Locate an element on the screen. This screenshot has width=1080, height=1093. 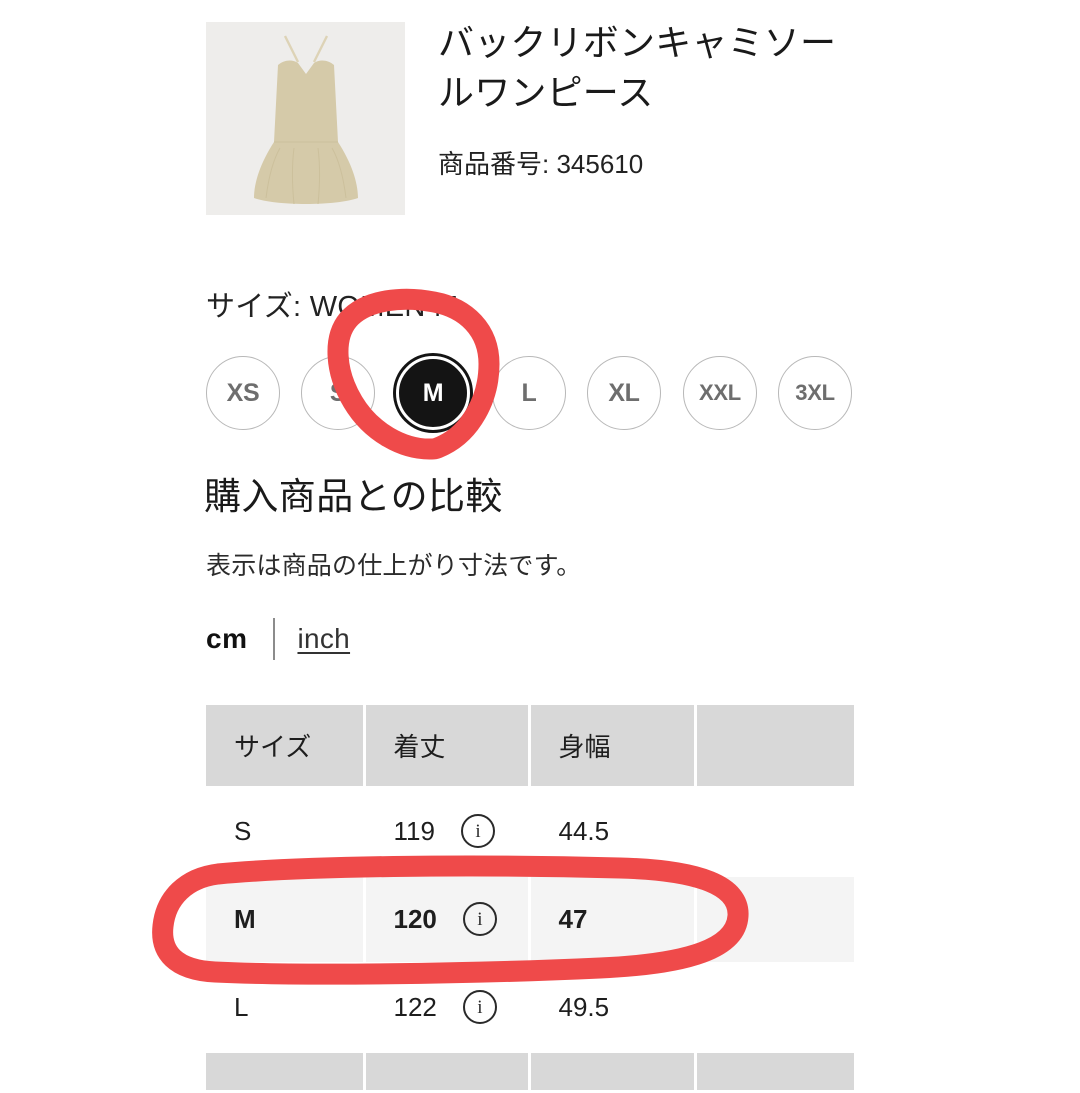
cell-width: 44.5 is located at coordinates (613, 832).